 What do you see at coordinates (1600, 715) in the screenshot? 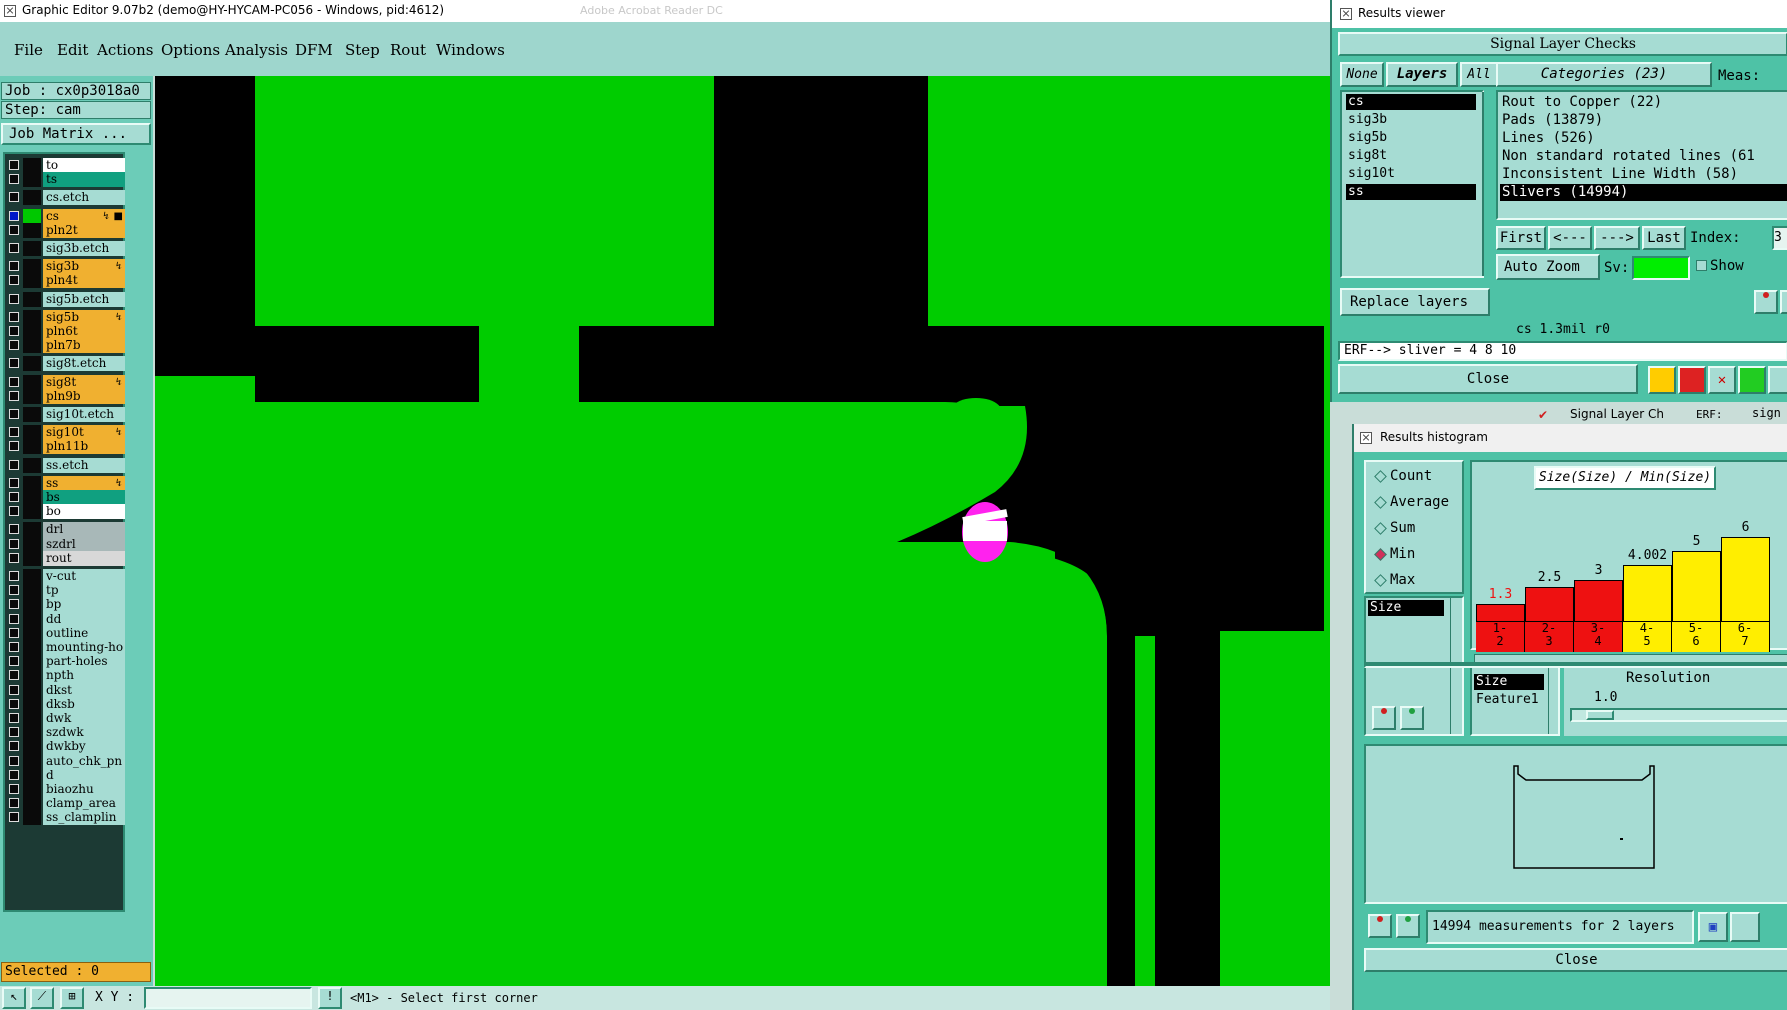
I see `resolution-slider-thumb` at bounding box center [1600, 715].